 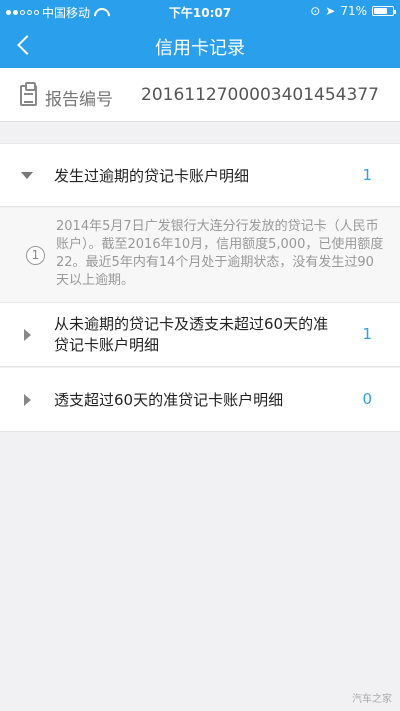 What do you see at coordinates (79, 100) in the screenshot?
I see `report-number-label: 报告编号` at bounding box center [79, 100].